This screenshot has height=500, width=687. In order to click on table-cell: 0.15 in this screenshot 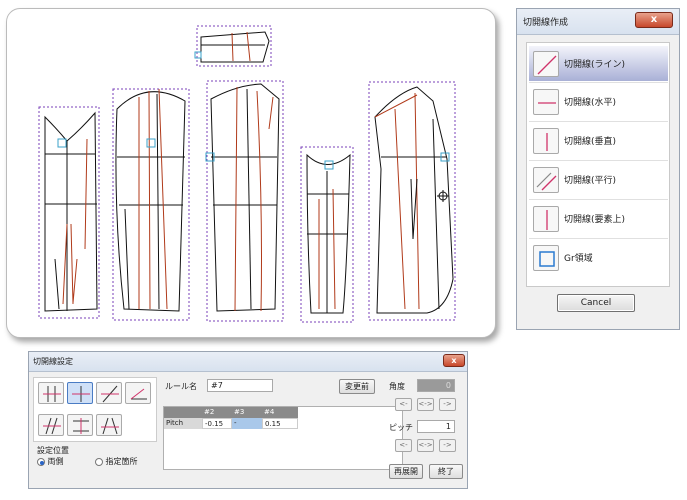, I will do `click(280, 423)`.